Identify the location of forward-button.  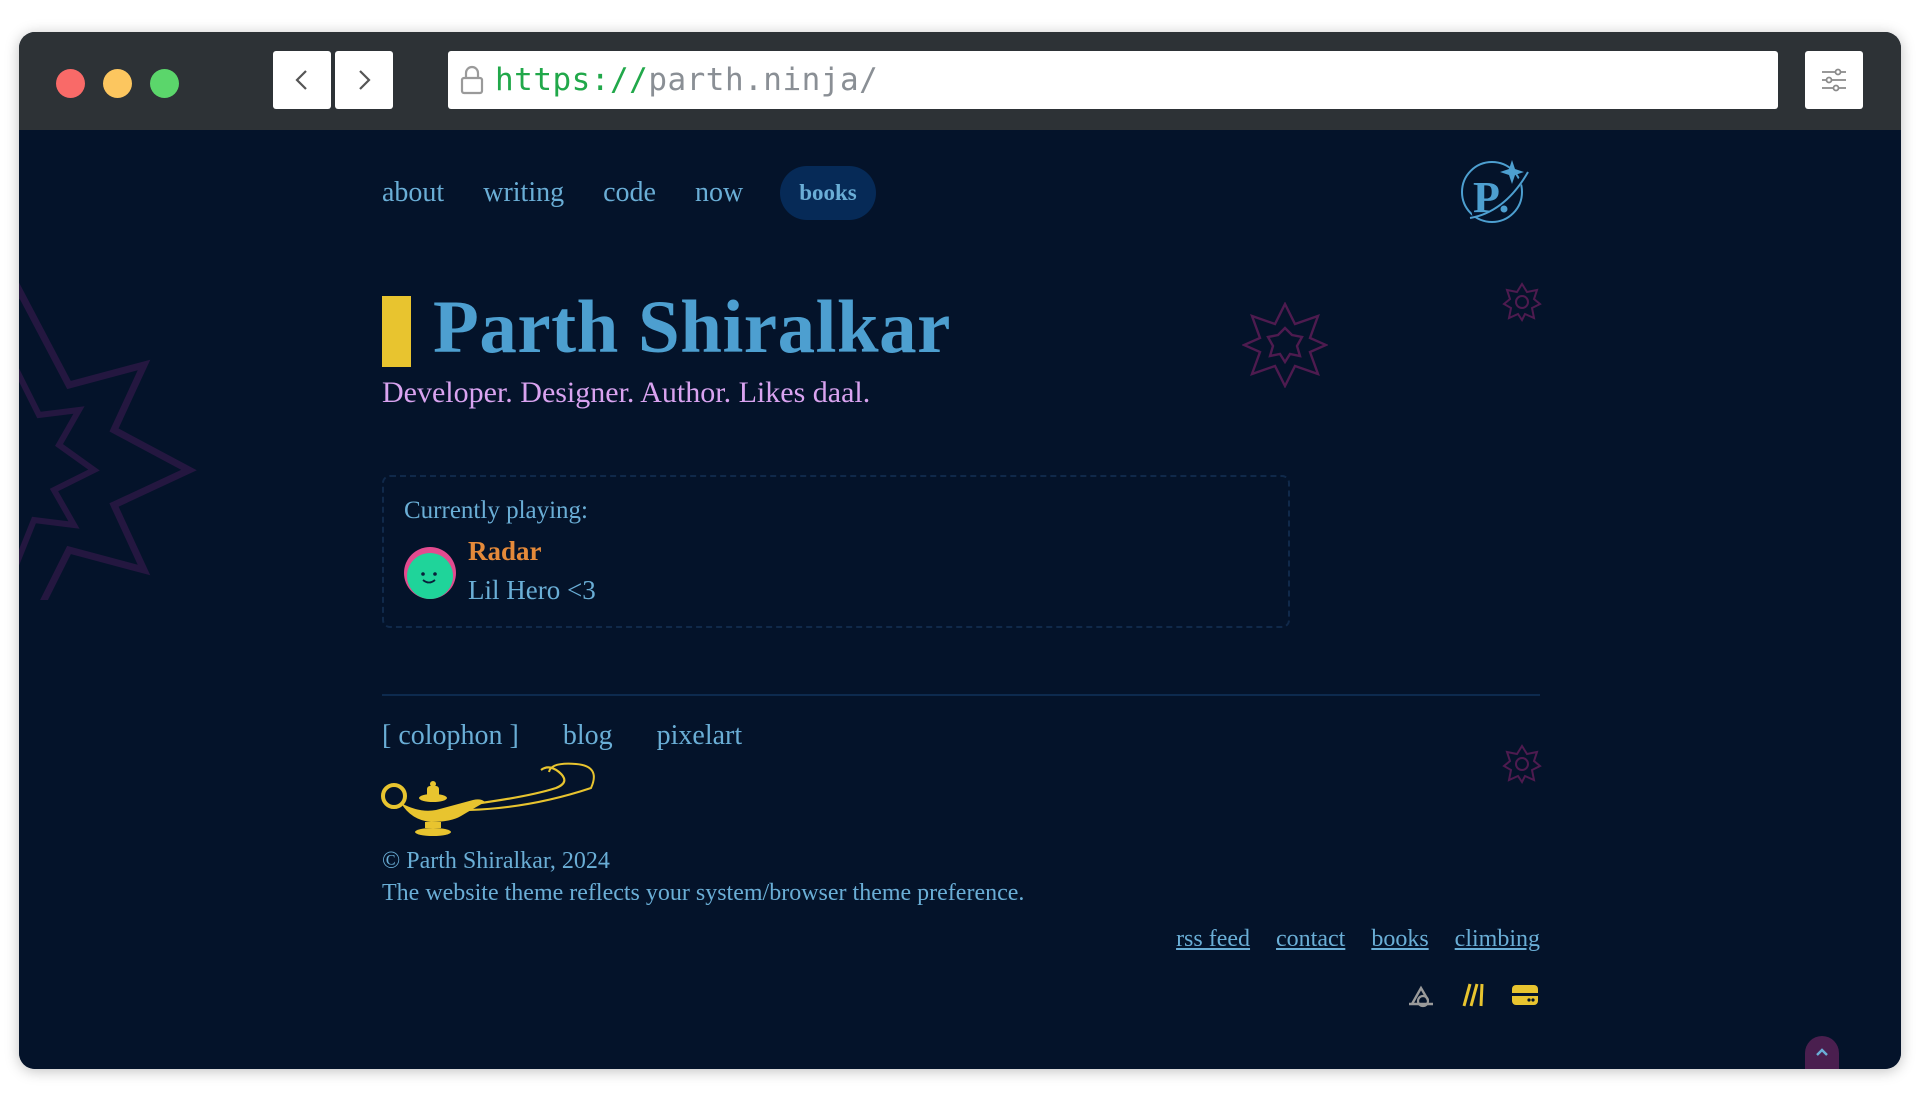
(364, 80).